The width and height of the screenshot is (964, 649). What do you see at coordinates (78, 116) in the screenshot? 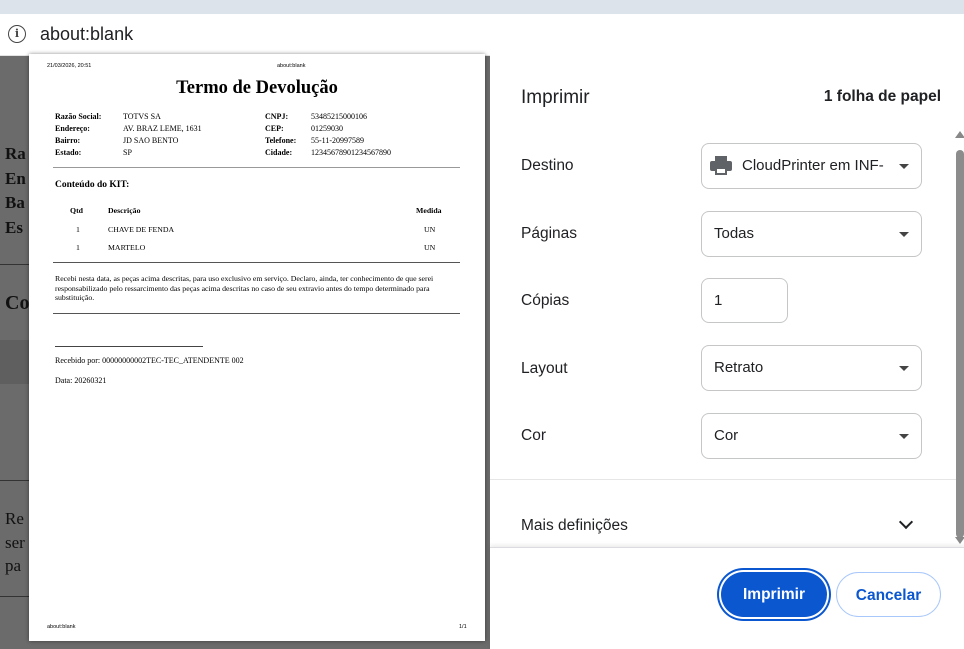
I see `field-label: Razão Social:` at bounding box center [78, 116].